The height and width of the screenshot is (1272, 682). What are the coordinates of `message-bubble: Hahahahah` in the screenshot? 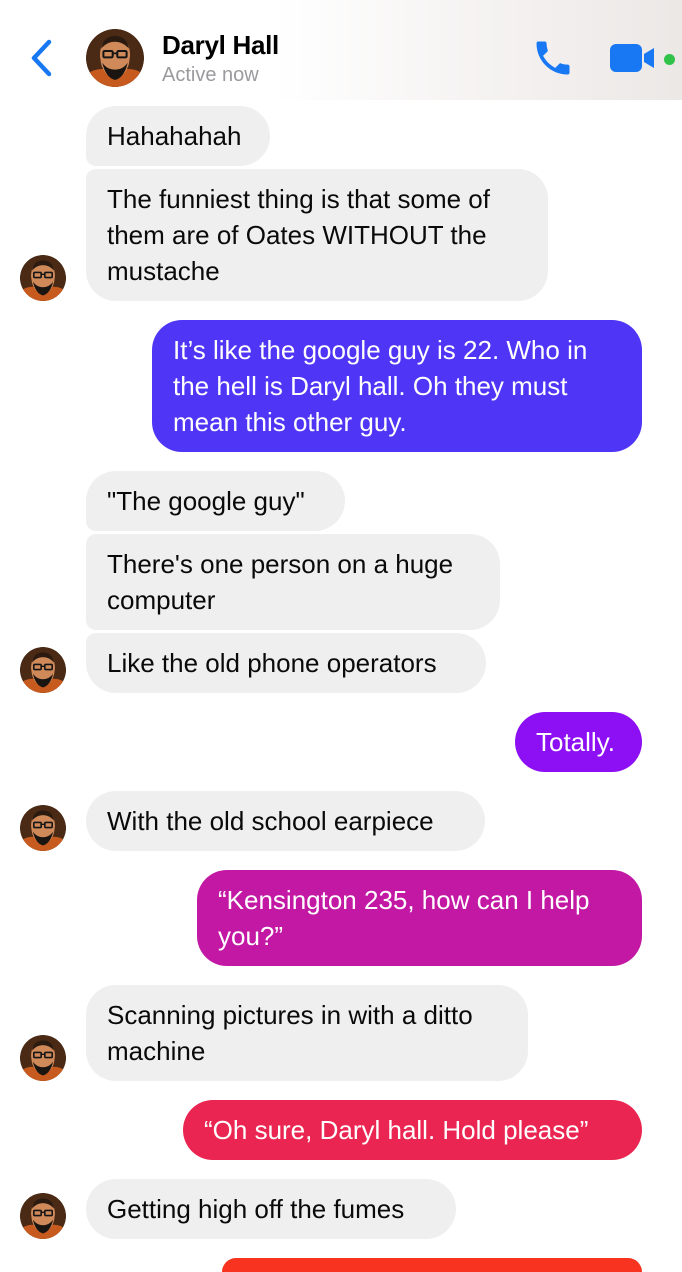 It's located at (178, 136).